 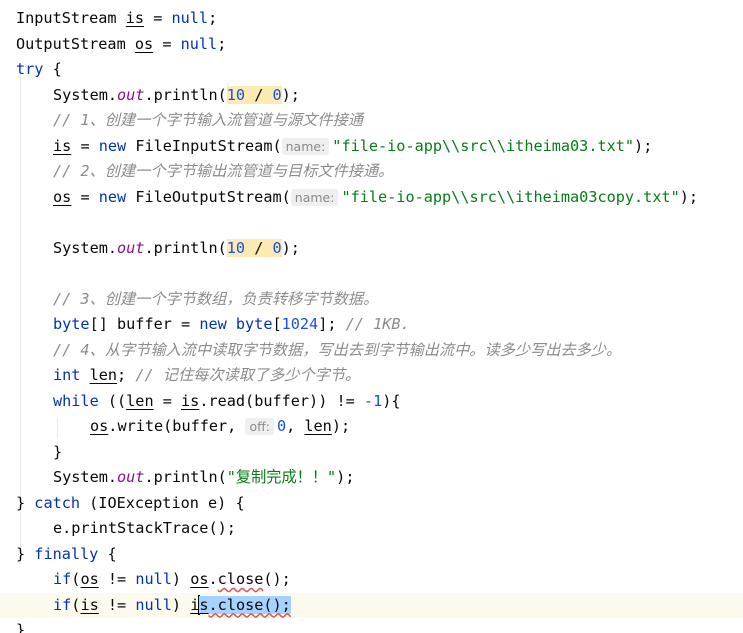 What do you see at coordinates (371, 426) in the screenshot?
I see `code-line: os.write(buffer, off: 0, len);` at bounding box center [371, 426].